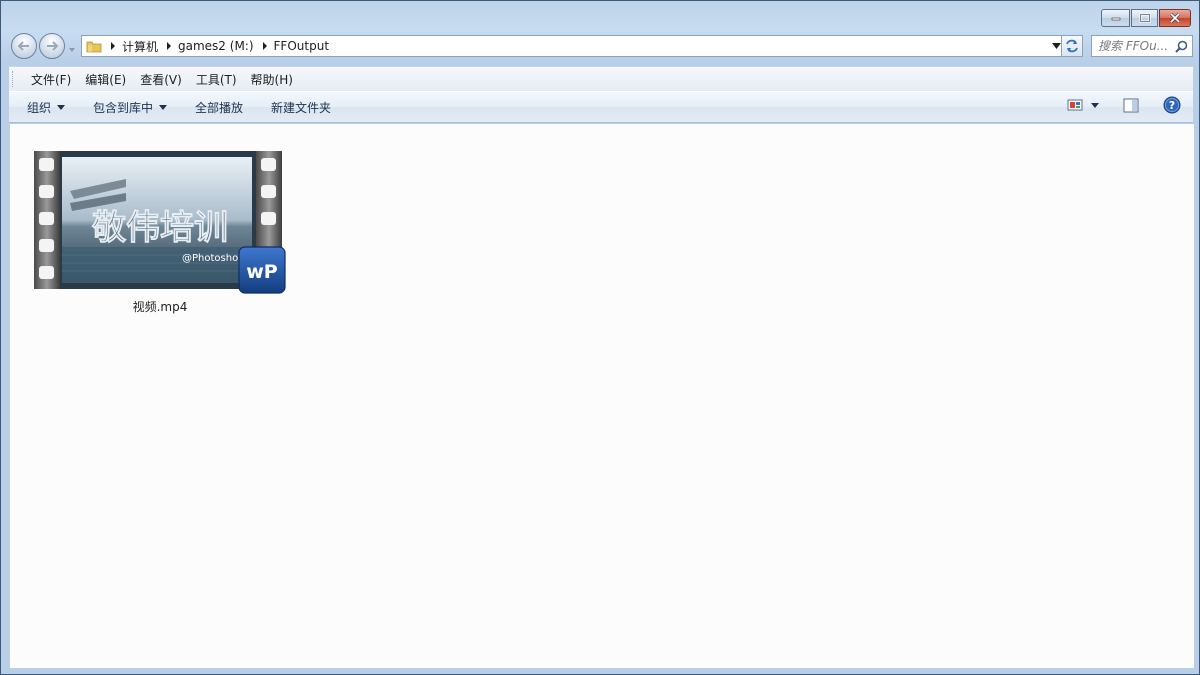  Describe the element at coordinates (1181, 46) in the screenshot. I see `search-icon` at that location.